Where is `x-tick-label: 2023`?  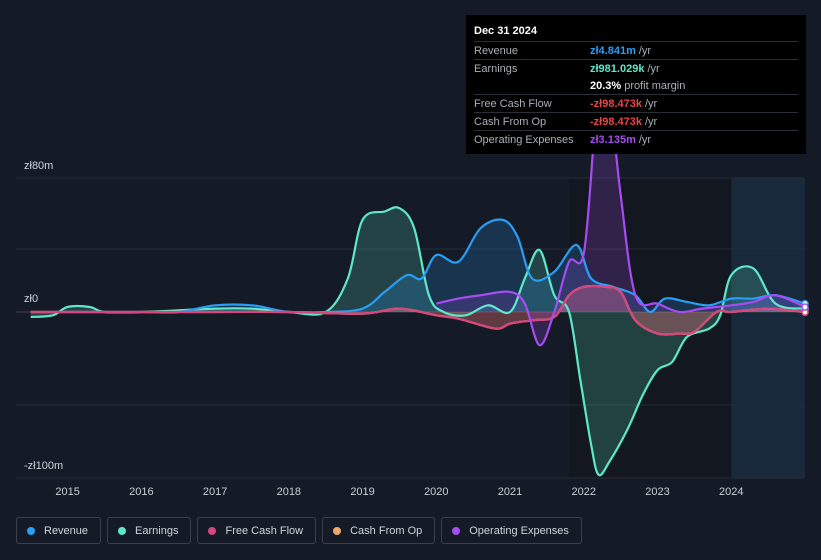 x-tick-label: 2023 is located at coordinates (657, 492).